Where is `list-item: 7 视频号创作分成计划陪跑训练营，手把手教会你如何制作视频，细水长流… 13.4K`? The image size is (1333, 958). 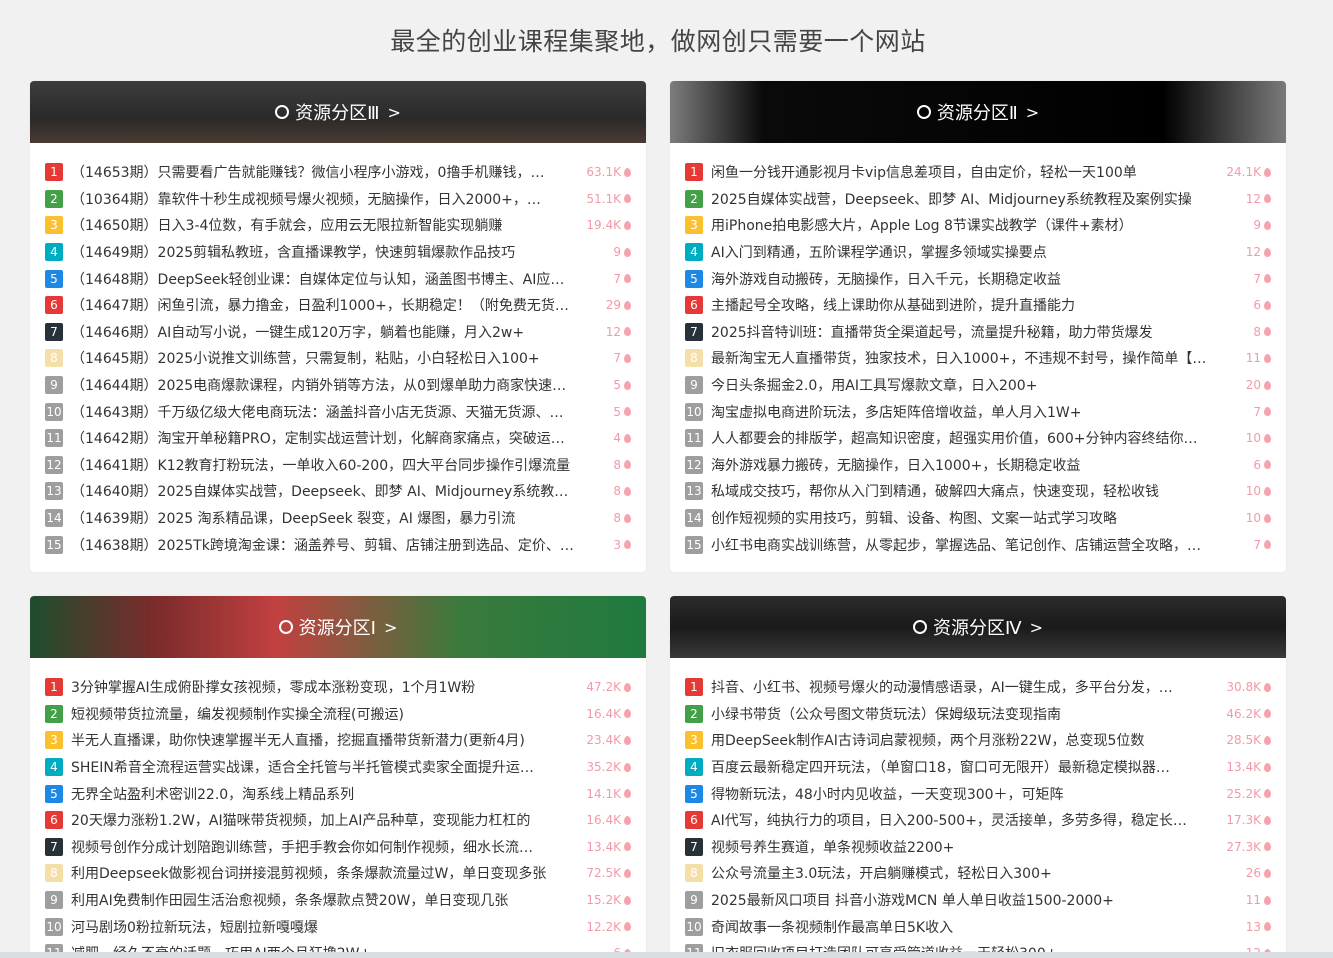 list-item: 7 视频号创作分成计划陪跑训练营，手把手教会你如何制作视频，细水长流… 13.4K is located at coordinates (338, 847).